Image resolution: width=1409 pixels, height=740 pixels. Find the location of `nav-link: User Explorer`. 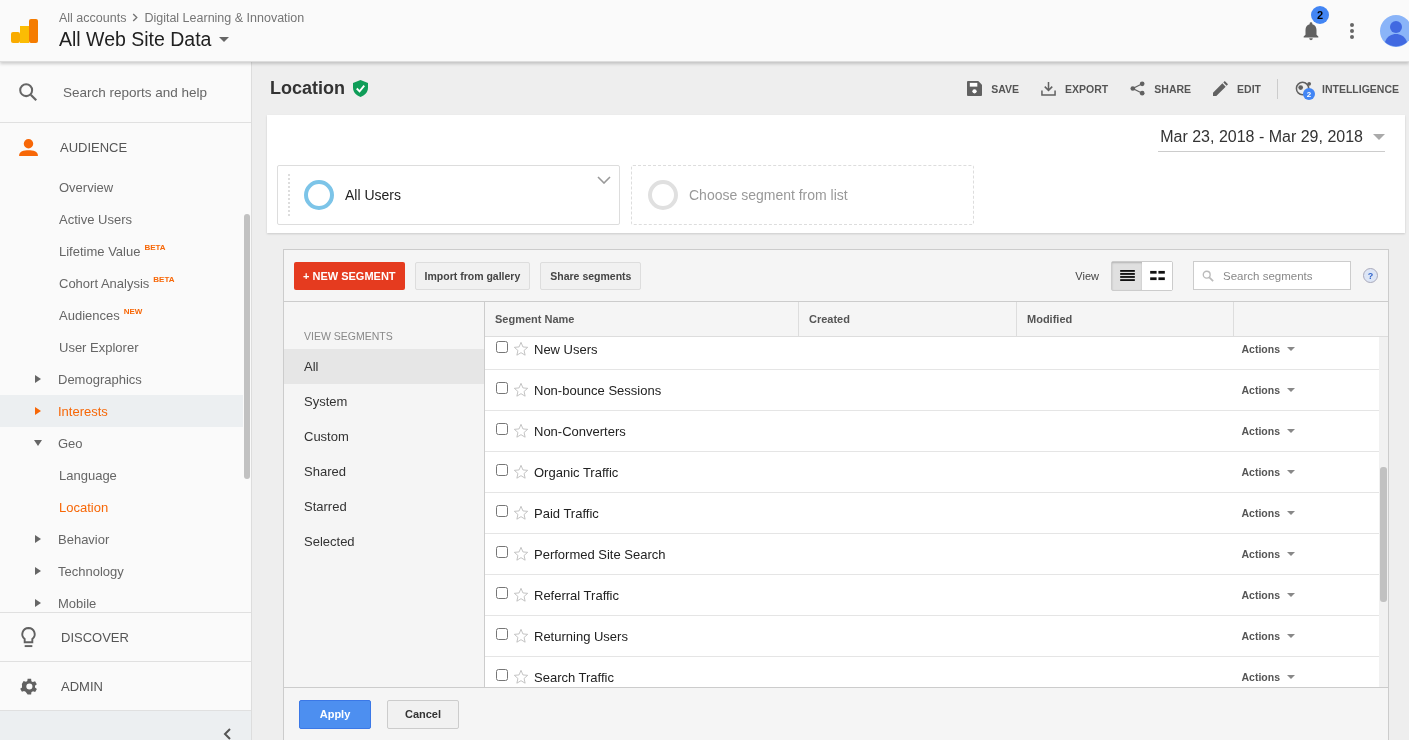

nav-link: User Explorer is located at coordinates (99, 347).